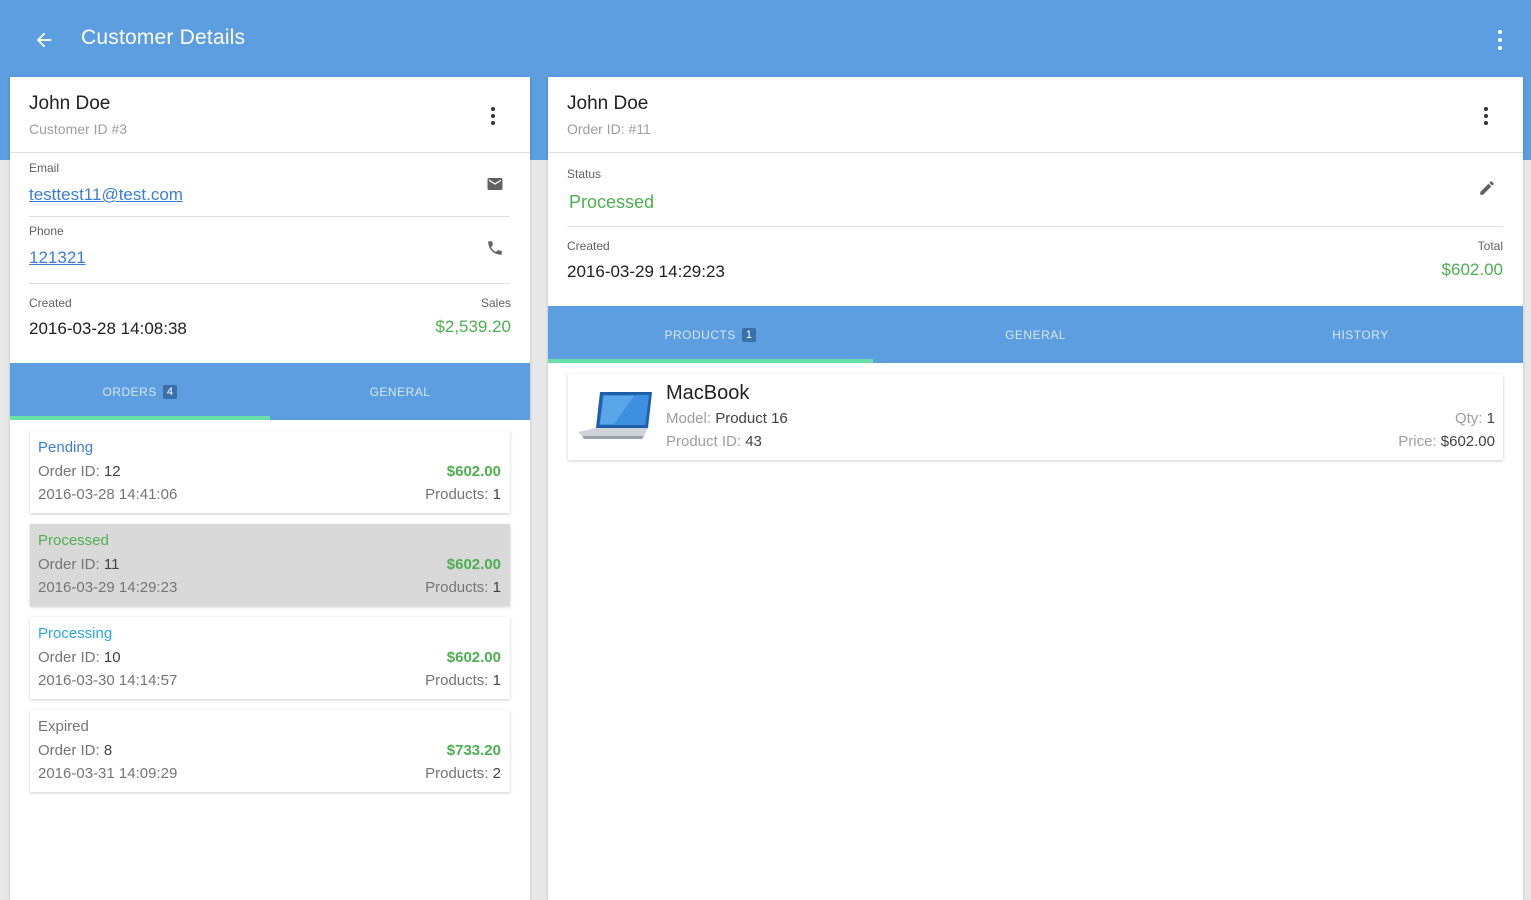 This screenshot has width=1531, height=900. Describe the element at coordinates (108, 494) in the screenshot. I see `order-date: 2016-03-28 14:41:06` at that location.